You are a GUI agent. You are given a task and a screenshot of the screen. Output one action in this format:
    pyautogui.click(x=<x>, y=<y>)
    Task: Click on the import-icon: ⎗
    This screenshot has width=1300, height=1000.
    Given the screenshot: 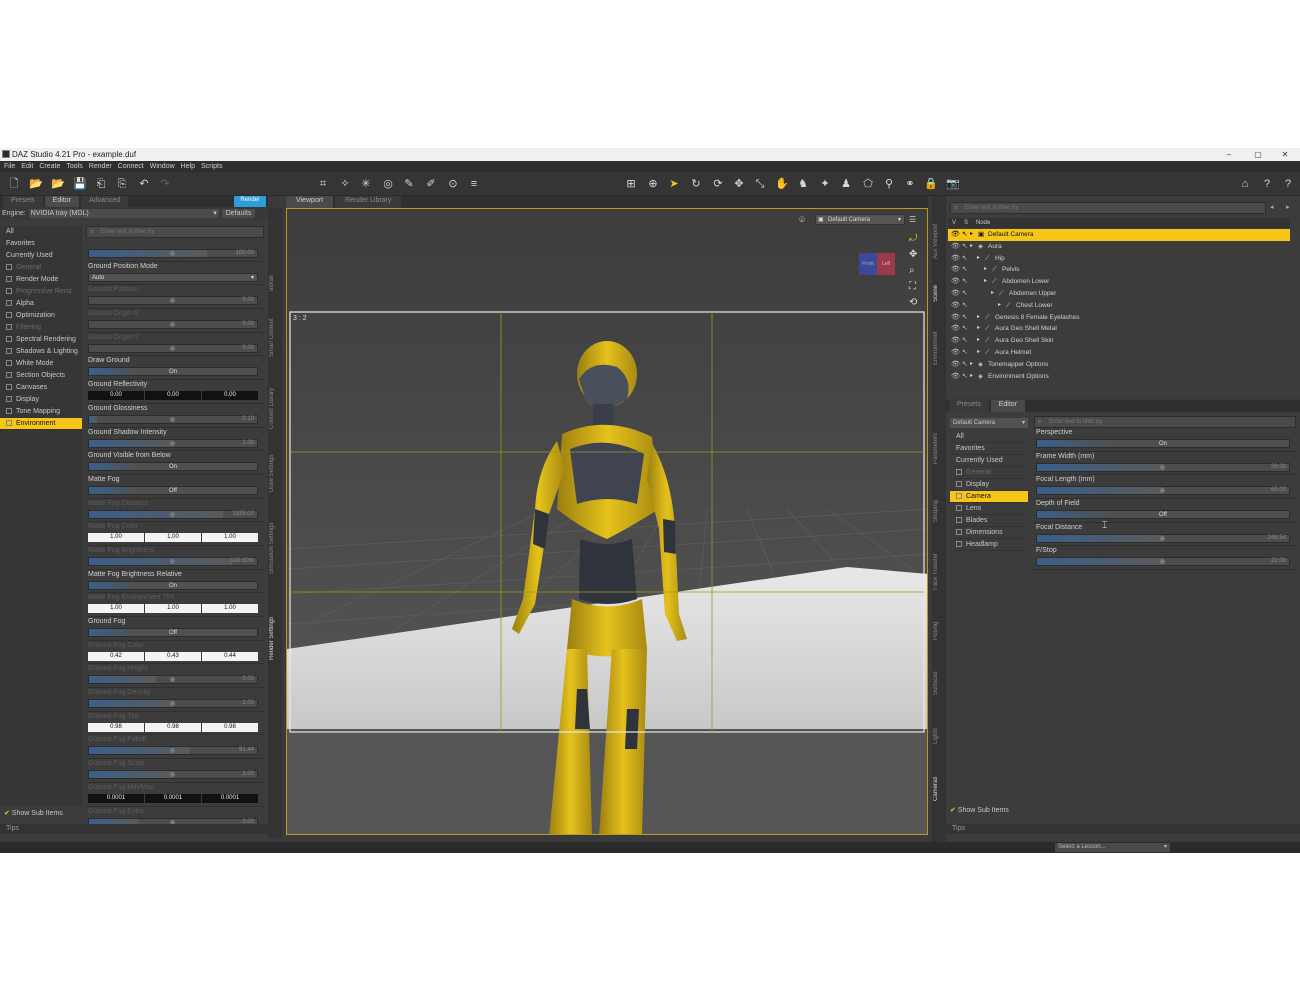 What is the action you would take?
    pyautogui.click(x=101, y=184)
    